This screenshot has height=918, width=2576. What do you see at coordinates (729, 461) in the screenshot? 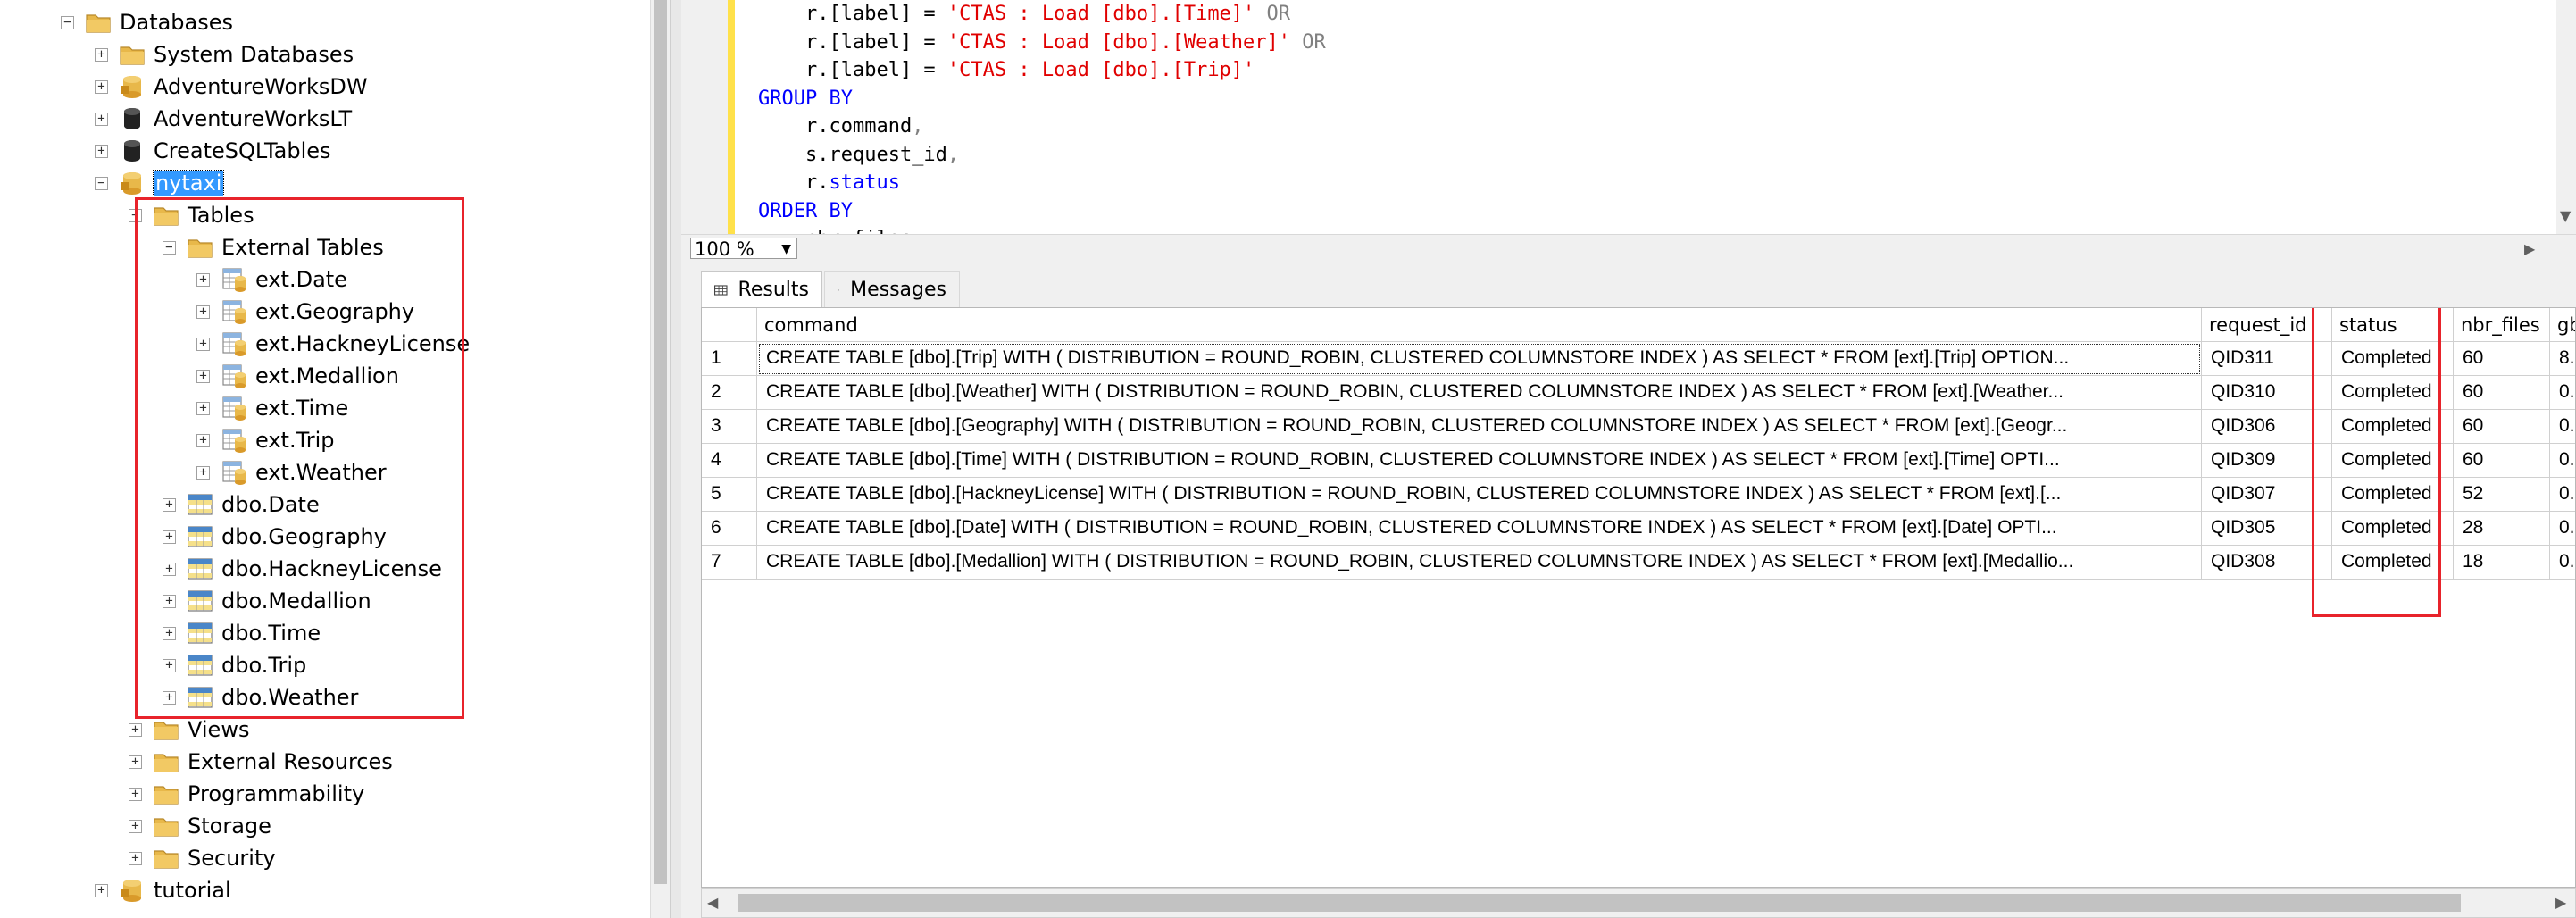
I see `row-number: 4` at bounding box center [729, 461].